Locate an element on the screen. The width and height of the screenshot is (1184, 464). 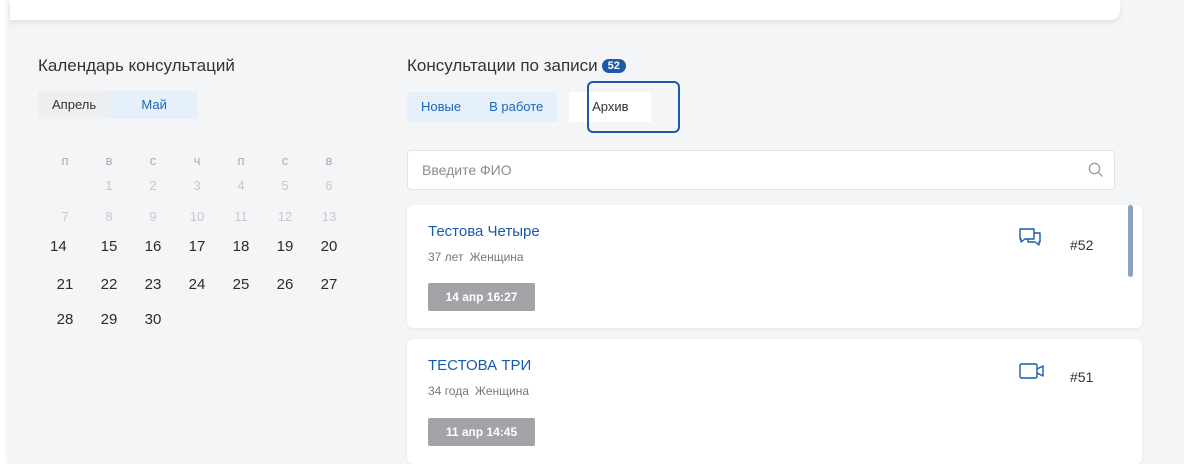
search-field is located at coordinates (761, 170).